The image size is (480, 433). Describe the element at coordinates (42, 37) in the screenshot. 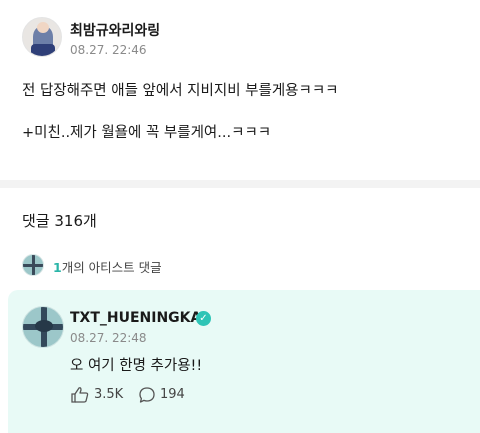

I see `post-author-avatar` at that location.